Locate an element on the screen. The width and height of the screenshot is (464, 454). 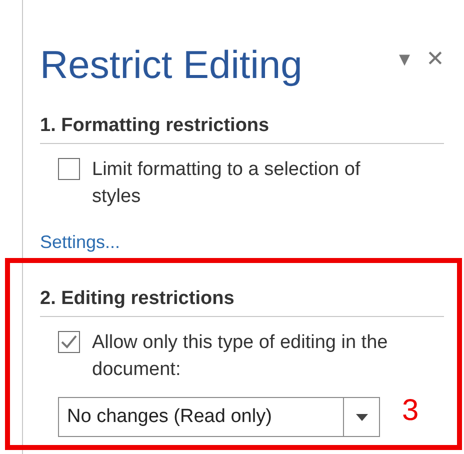
checkbox-label: Limit formatting to a selection of styles is located at coordinates (227, 183).